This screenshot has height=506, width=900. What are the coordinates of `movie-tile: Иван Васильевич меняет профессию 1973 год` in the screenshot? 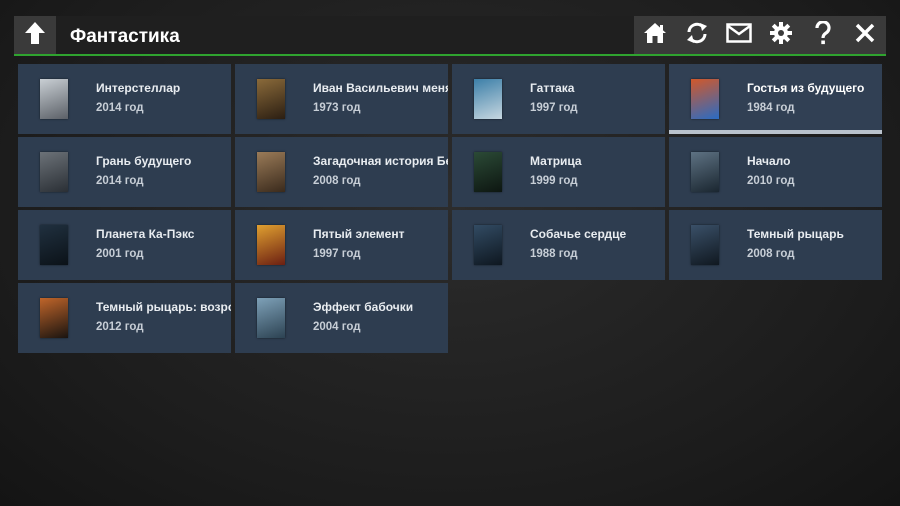 It's located at (341, 99).